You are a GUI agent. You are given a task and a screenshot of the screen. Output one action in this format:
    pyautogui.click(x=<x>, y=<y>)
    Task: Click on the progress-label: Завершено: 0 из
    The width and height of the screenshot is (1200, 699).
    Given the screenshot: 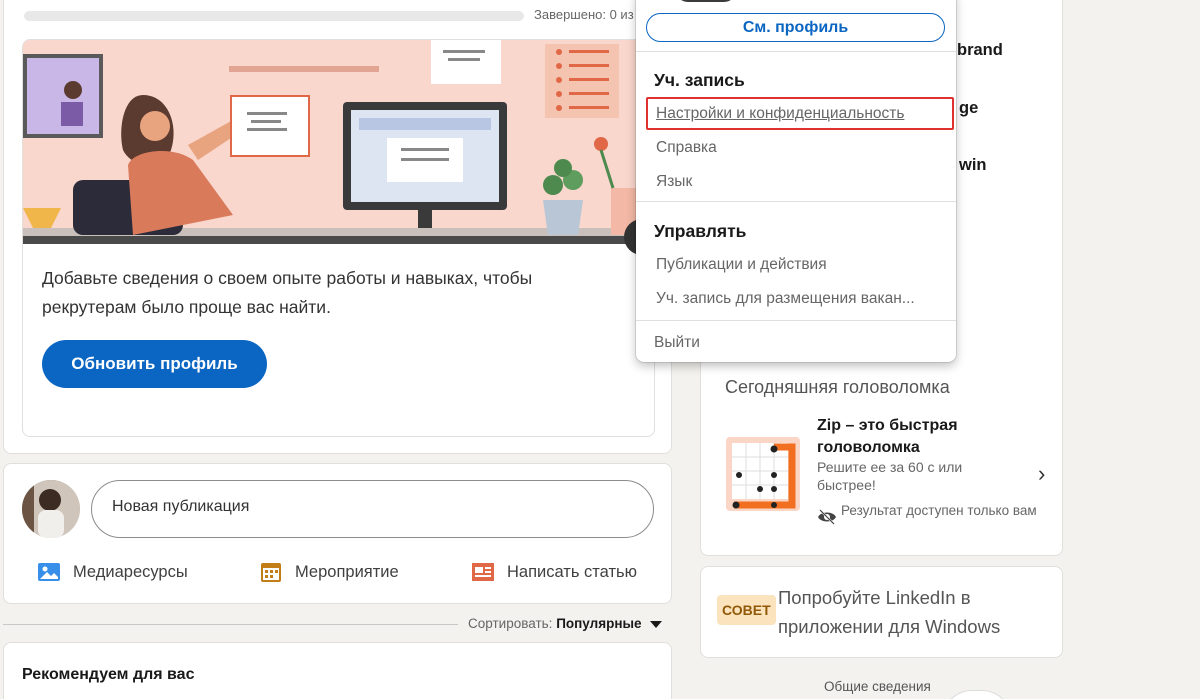 What is the action you would take?
    pyautogui.click(x=584, y=14)
    